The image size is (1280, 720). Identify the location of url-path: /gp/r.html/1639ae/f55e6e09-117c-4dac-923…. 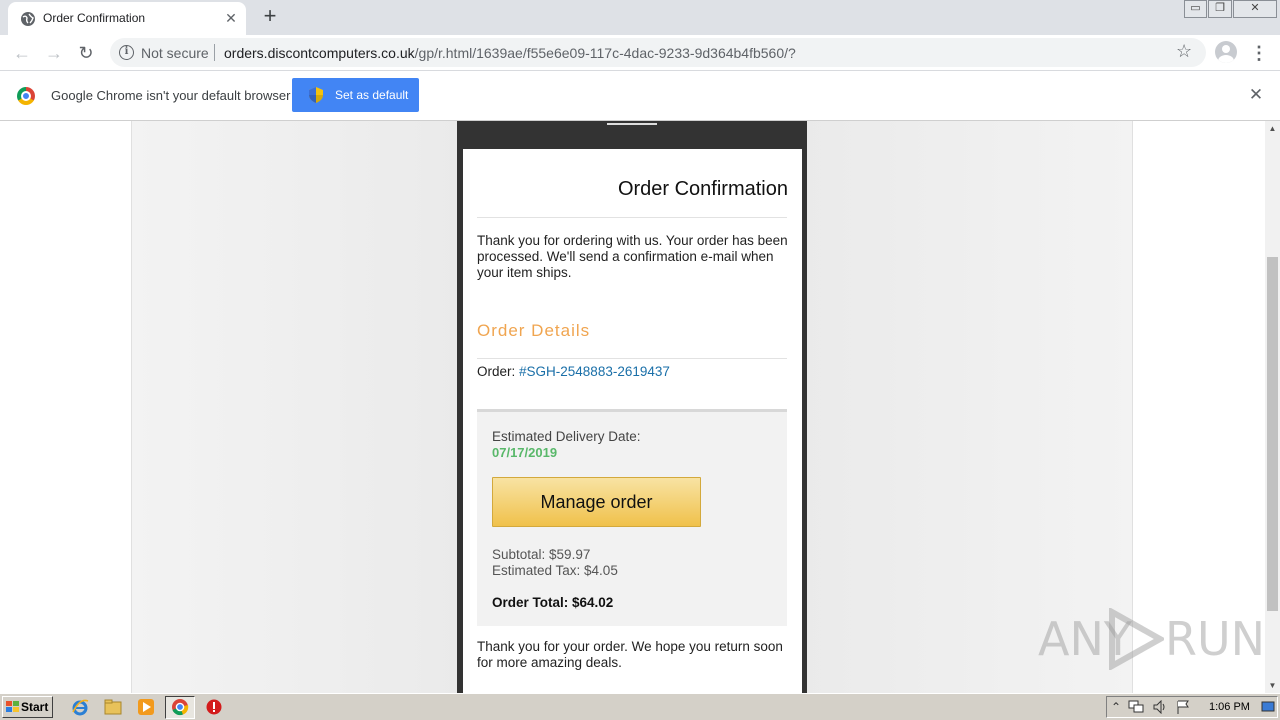
(605, 53).